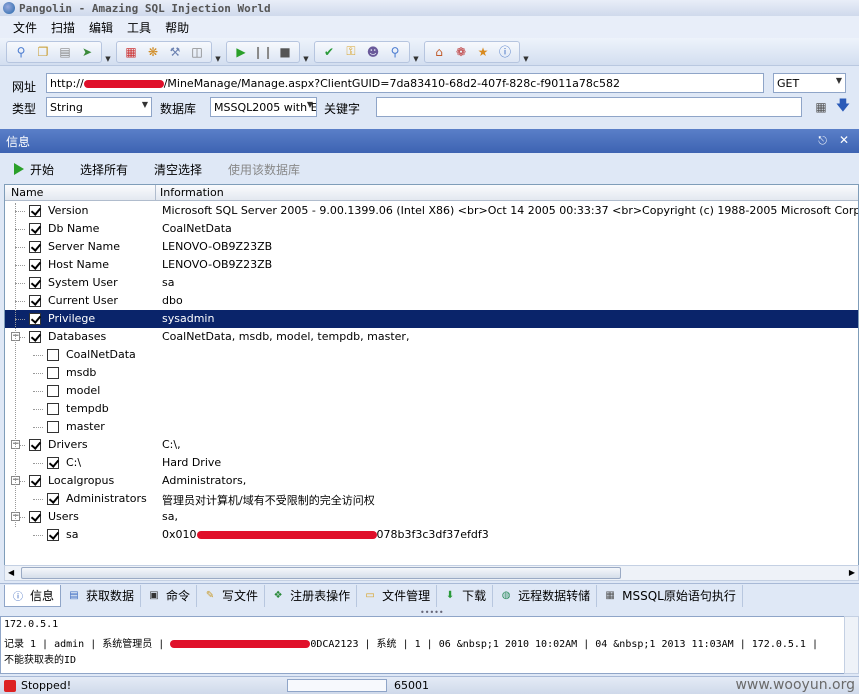 The height and width of the screenshot is (694, 859). I want to click on stop-icon: ■, so click(285, 52).